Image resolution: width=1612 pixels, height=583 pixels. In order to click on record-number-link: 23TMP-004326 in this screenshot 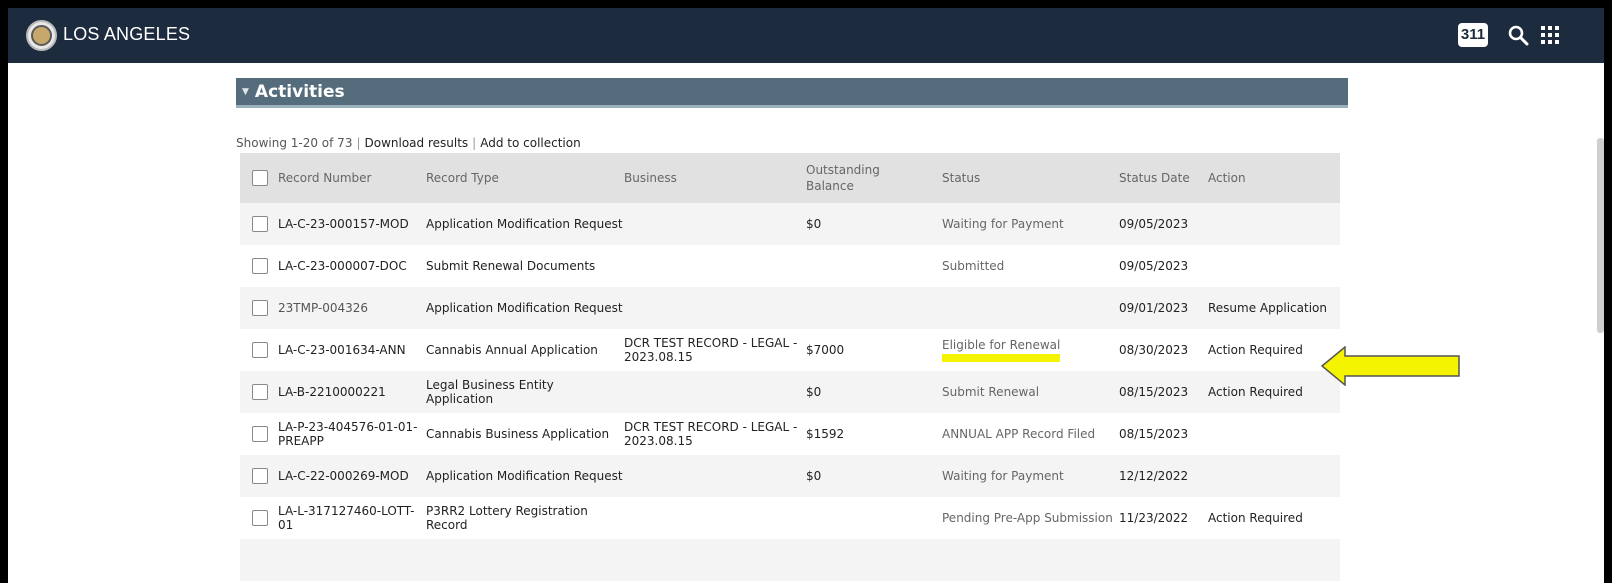, I will do `click(352, 308)`.